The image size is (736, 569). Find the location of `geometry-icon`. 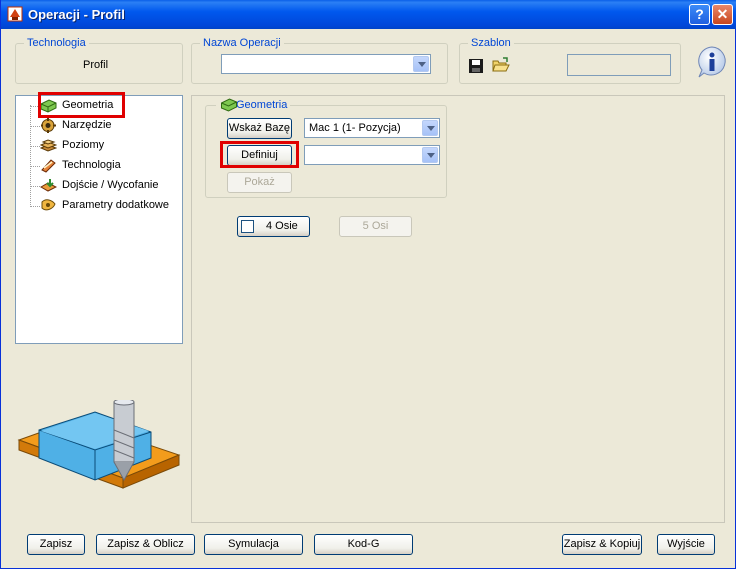

geometry-icon is located at coordinates (229, 105).